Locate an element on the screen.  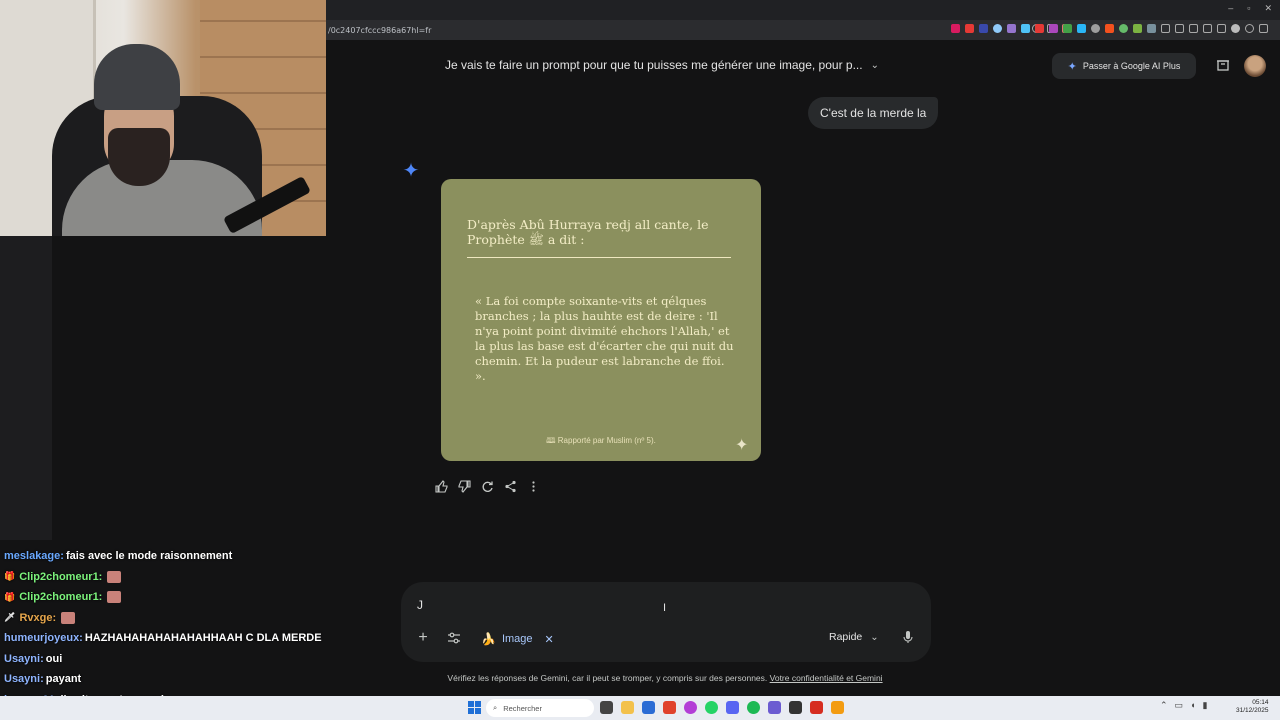
close-window-button: ✕ is located at coordinates (1268, 8).